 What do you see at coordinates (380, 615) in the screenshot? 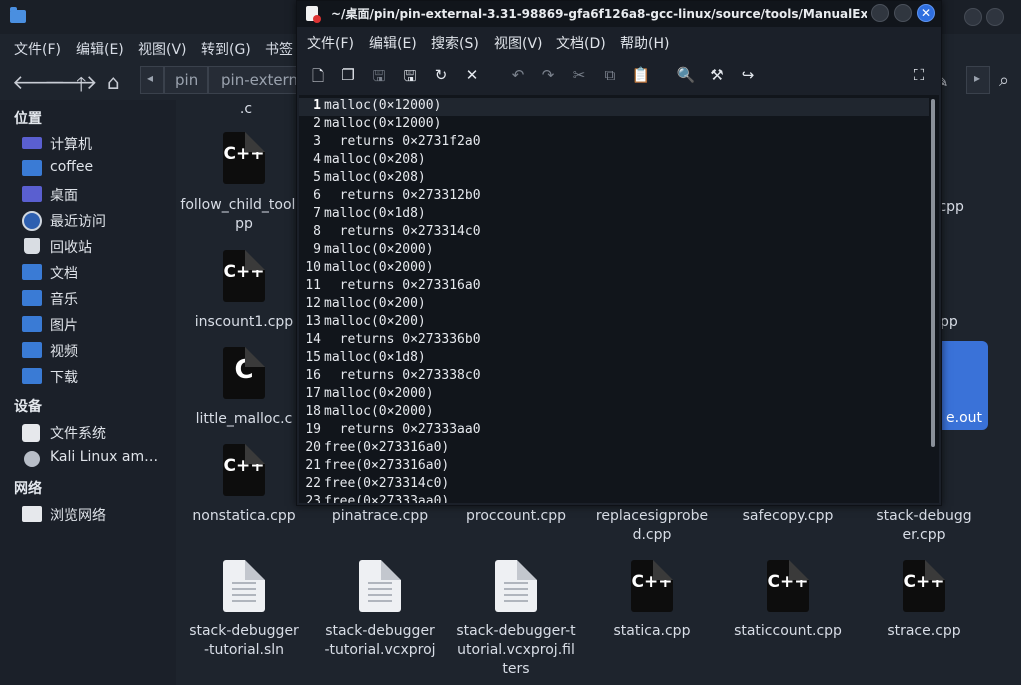
I see `file-item: stack-debugger-tutorial.vcxproj` at bounding box center [380, 615].